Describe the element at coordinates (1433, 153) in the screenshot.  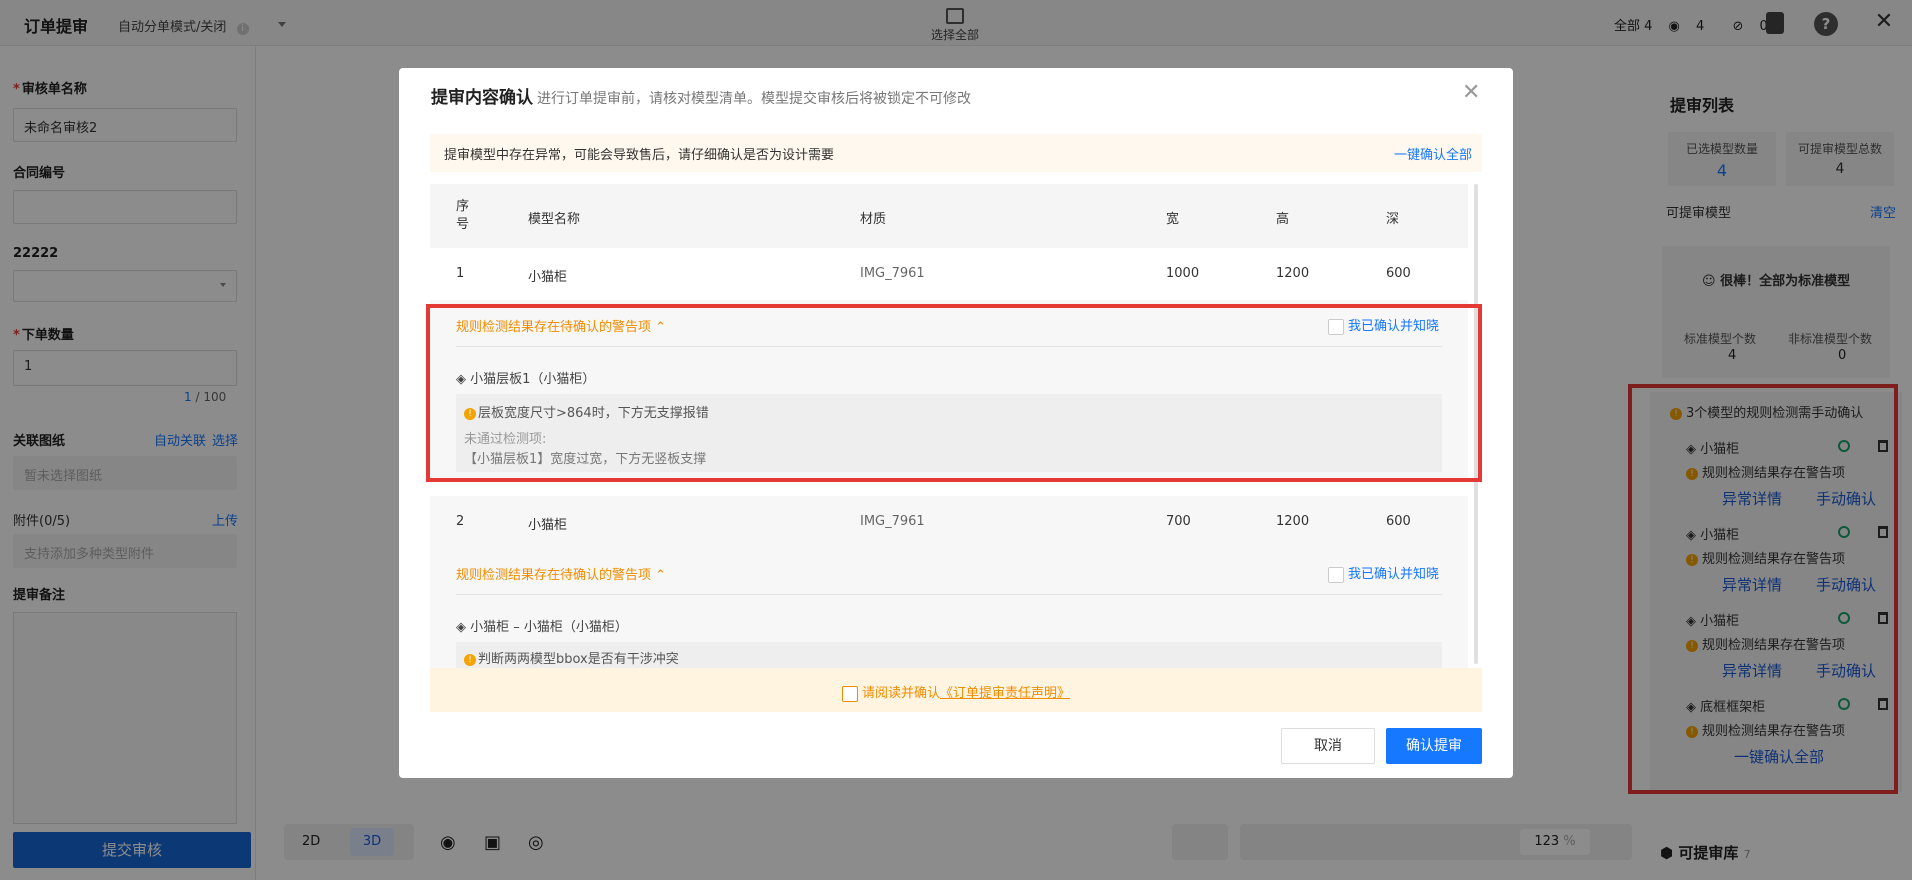
I see `confirm-all-button: 一键确认全部` at that location.